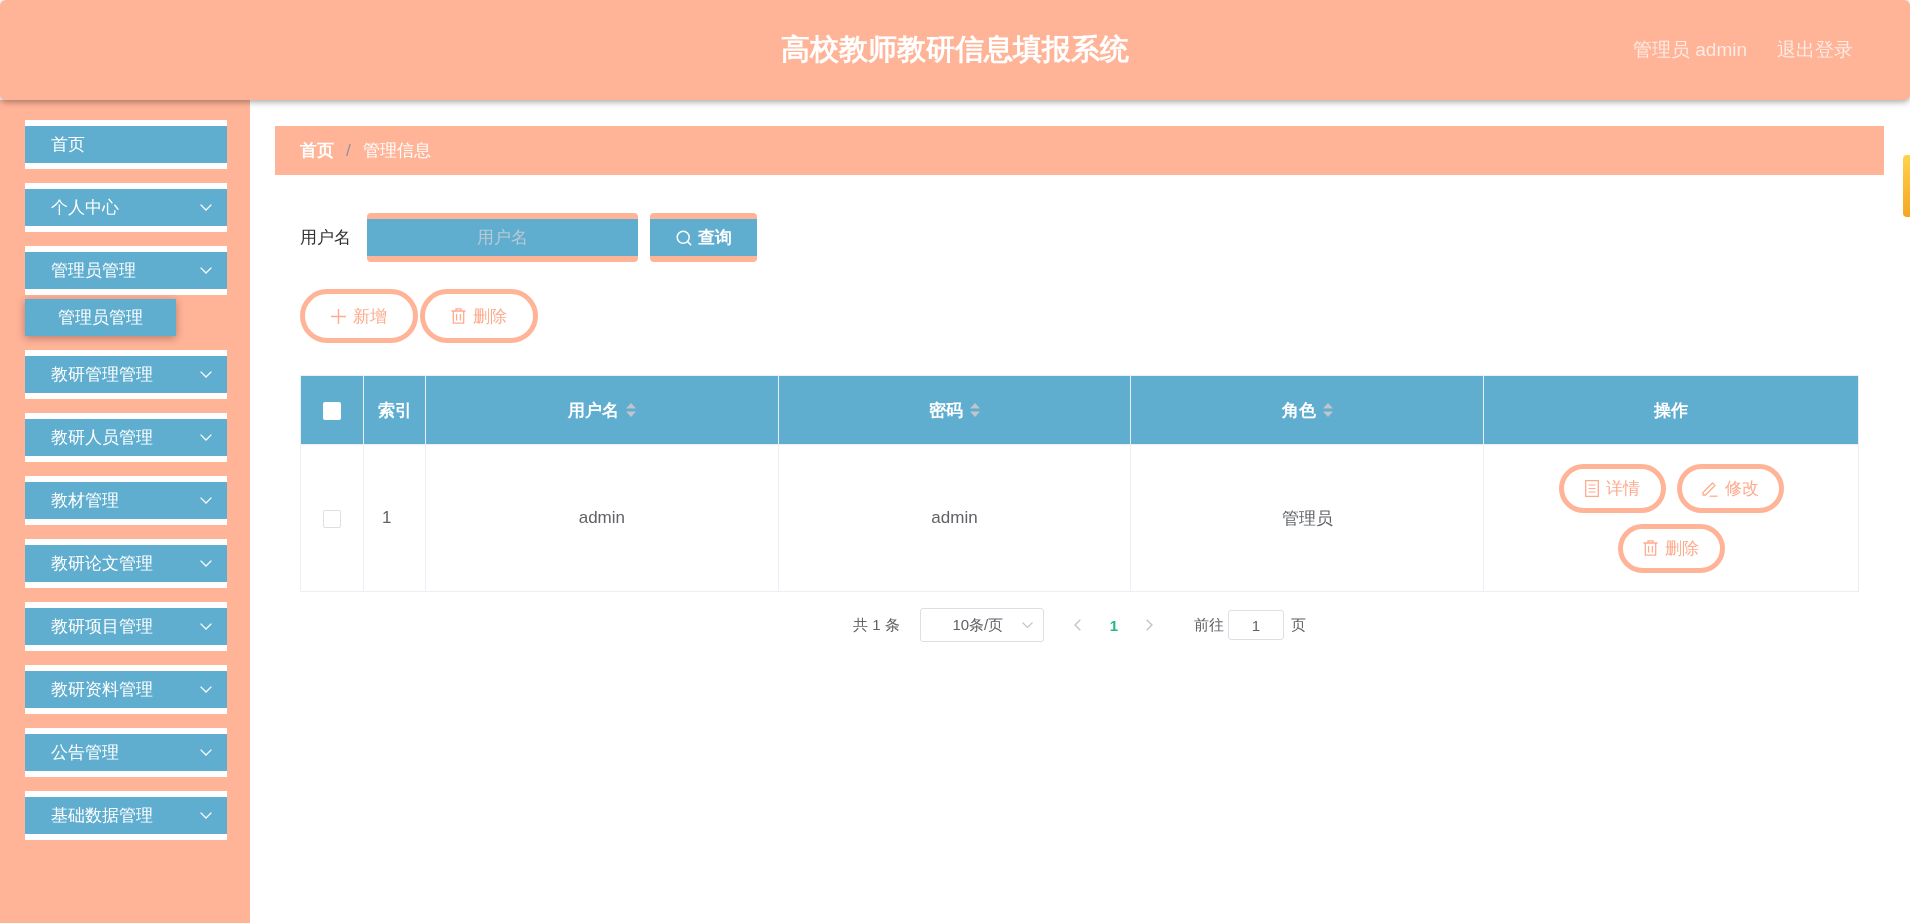 The width and height of the screenshot is (1910, 923). What do you see at coordinates (126, 752) in the screenshot?
I see `menu-item: 公告管理` at bounding box center [126, 752].